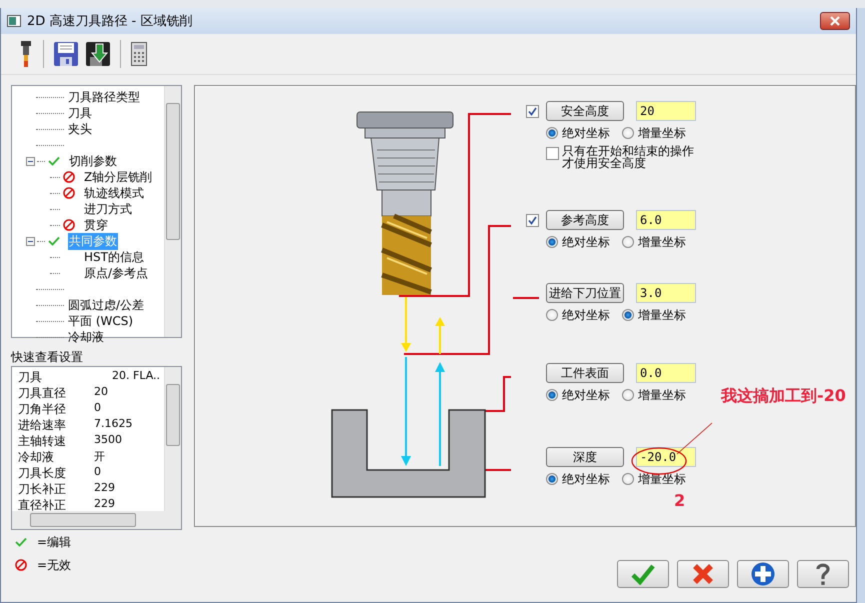 The width and height of the screenshot is (865, 603). What do you see at coordinates (96, 225) in the screenshot?
I see `tree-item: 贯穿` at bounding box center [96, 225].